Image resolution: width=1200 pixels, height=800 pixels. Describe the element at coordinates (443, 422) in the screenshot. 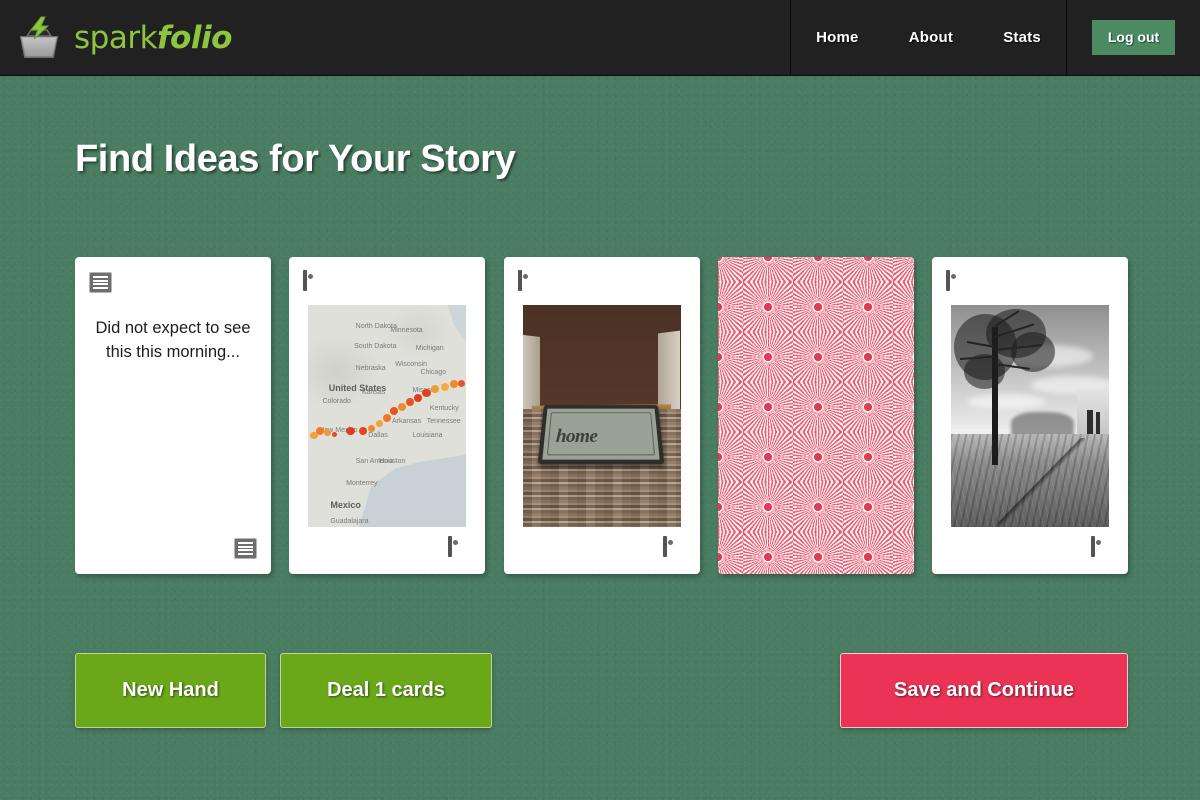

I see `map-label-tennessee: Tennessee` at that location.